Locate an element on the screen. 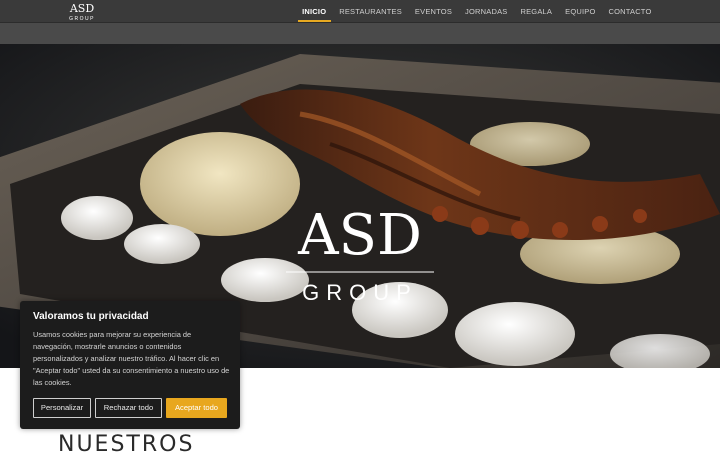  nav-item-regala: REGALA is located at coordinates (536, 11).